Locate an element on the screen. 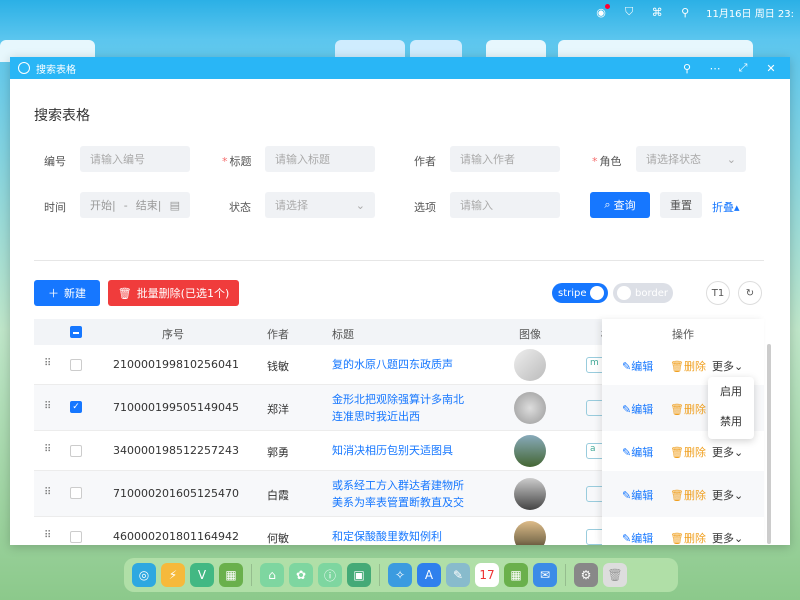  author-placeholder: 请输入作者 is located at coordinates (487, 159).